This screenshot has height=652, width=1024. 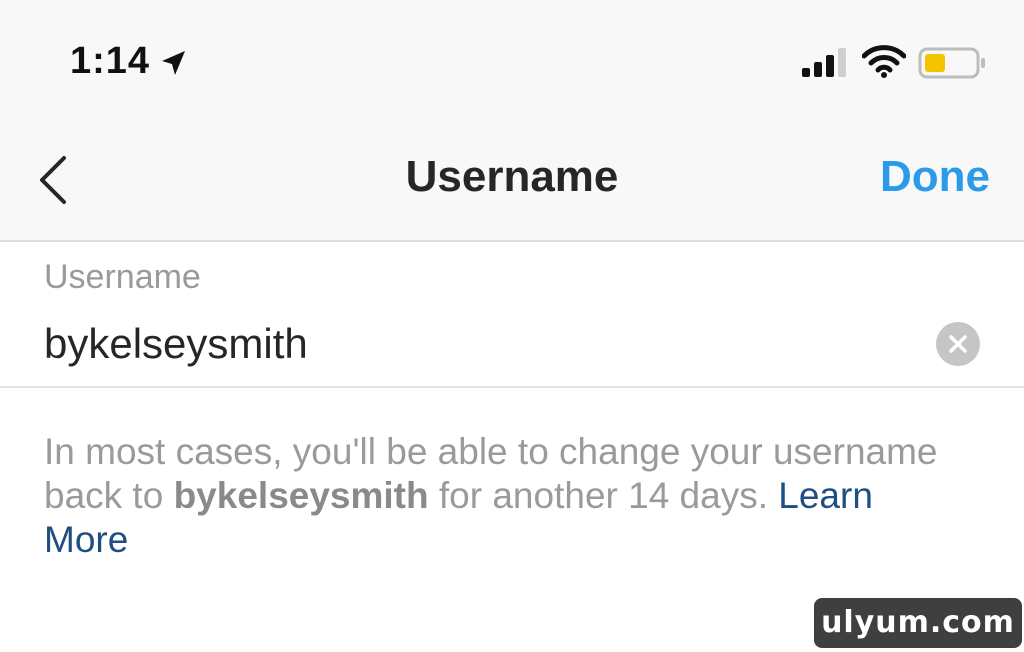 I want to click on battery-icon, so click(x=951, y=63).